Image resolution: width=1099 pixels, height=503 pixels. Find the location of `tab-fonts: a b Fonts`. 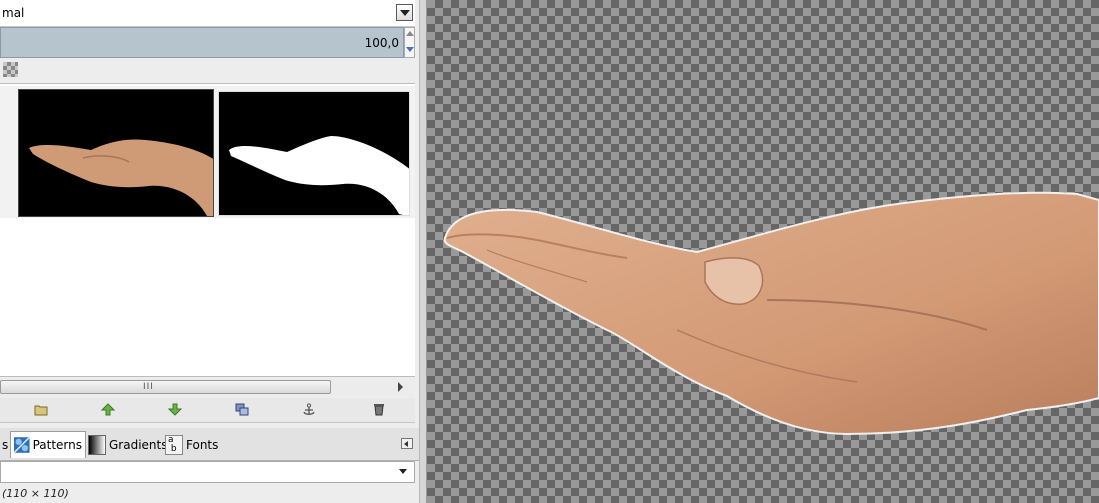

tab-fonts: a b Fonts is located at coordinates (191, 444).